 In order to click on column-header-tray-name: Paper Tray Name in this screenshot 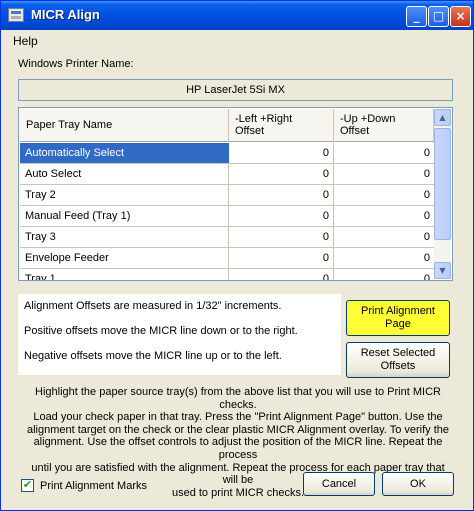, I will do `click(124, 125)`.